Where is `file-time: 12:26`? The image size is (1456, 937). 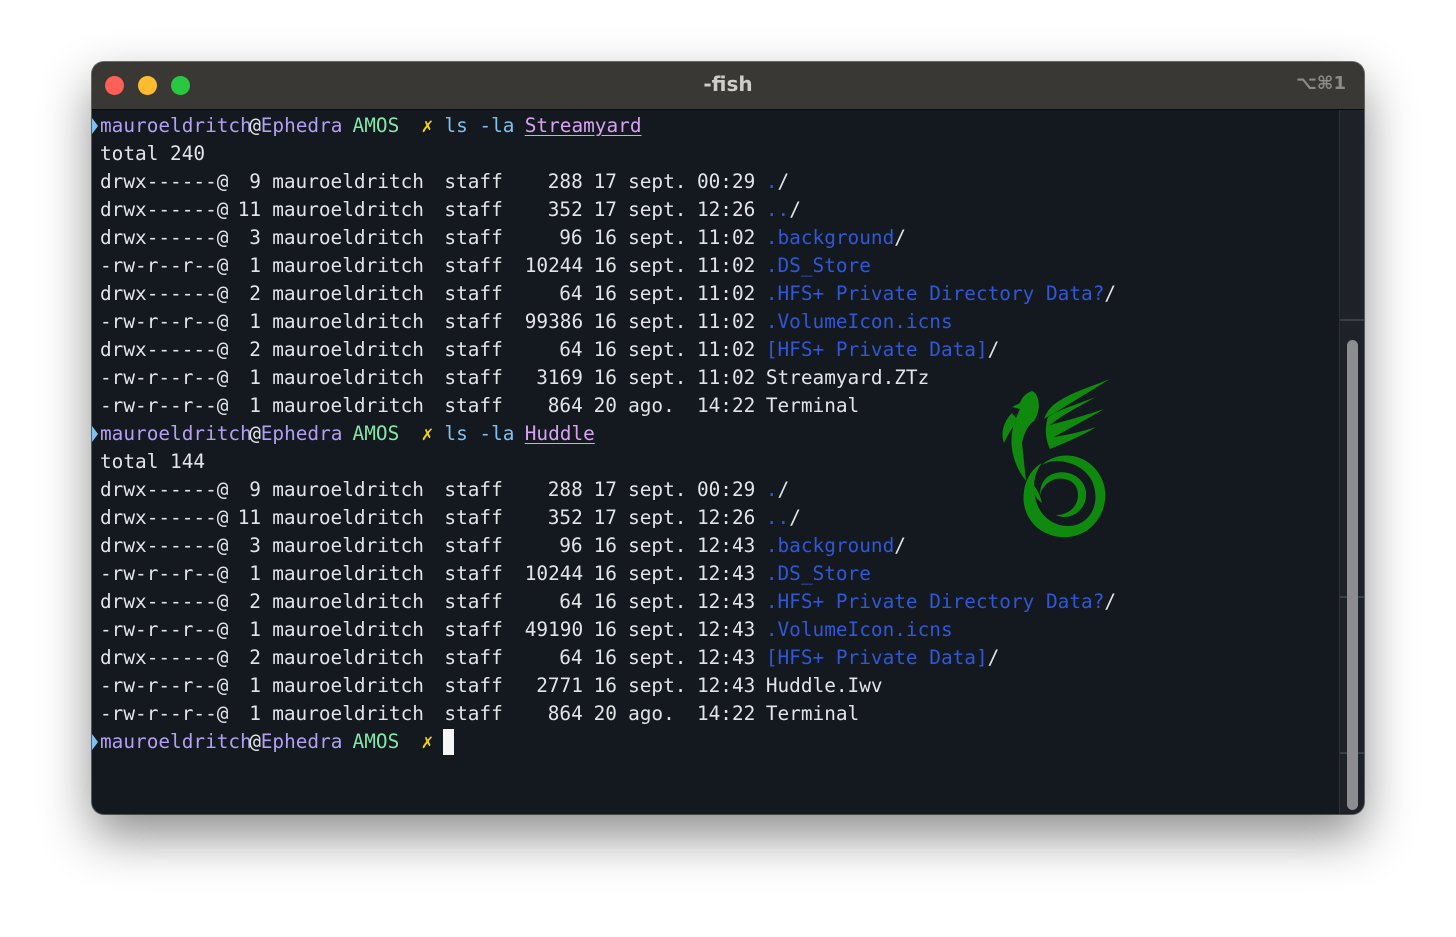 file-time: 12:26 is located at coordinates (726, 209).